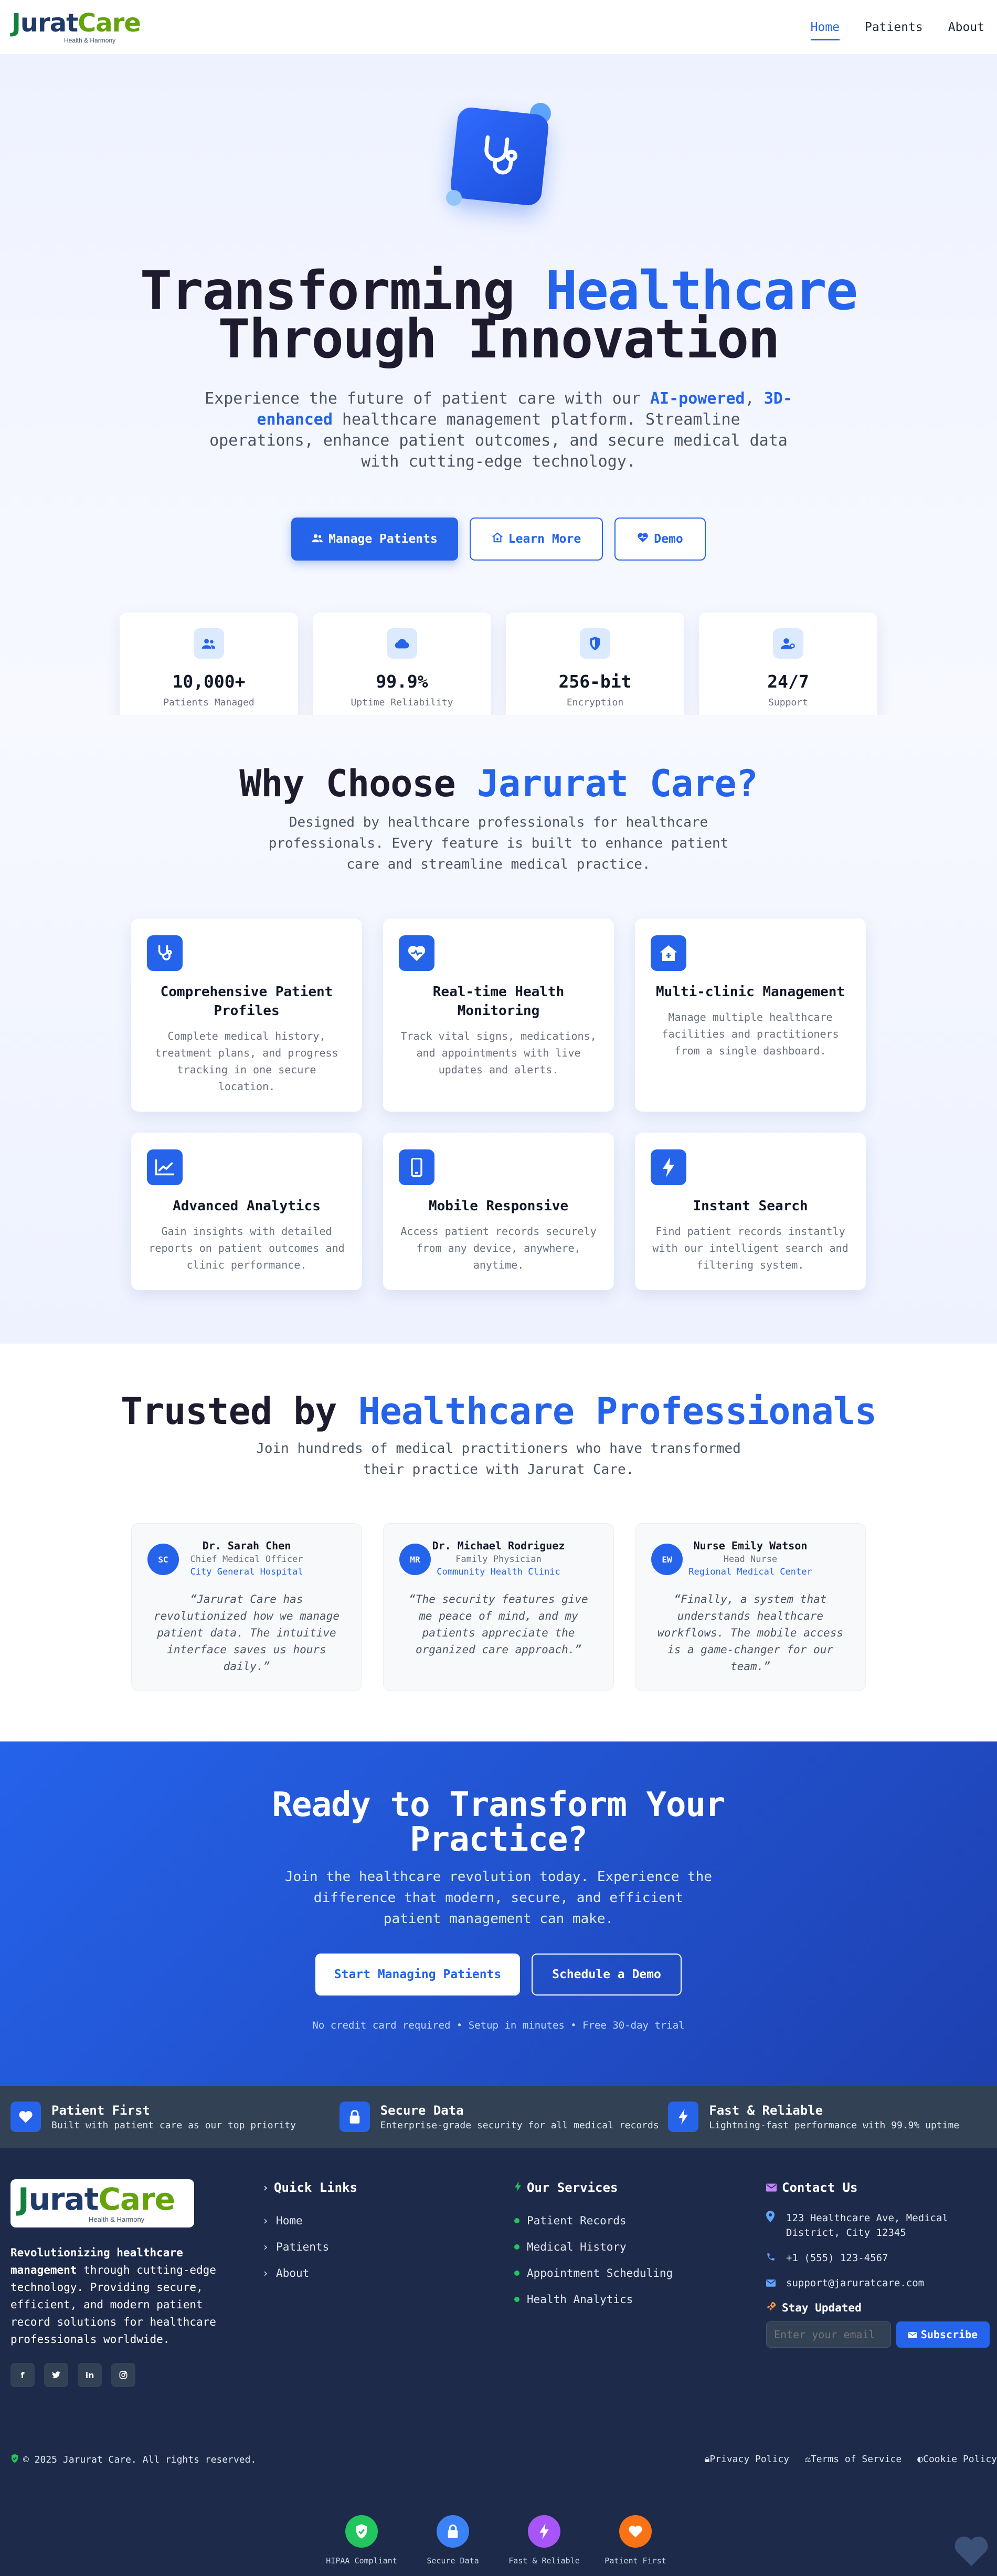 This screenshot has width=997, height=2576. I want to click on footer-link-patients: › Patients, so click(309, 2247).